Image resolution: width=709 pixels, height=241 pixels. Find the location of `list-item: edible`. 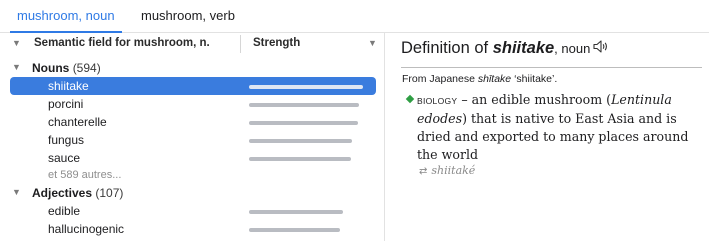

list-item: edible is located at coordinates (193, 211).